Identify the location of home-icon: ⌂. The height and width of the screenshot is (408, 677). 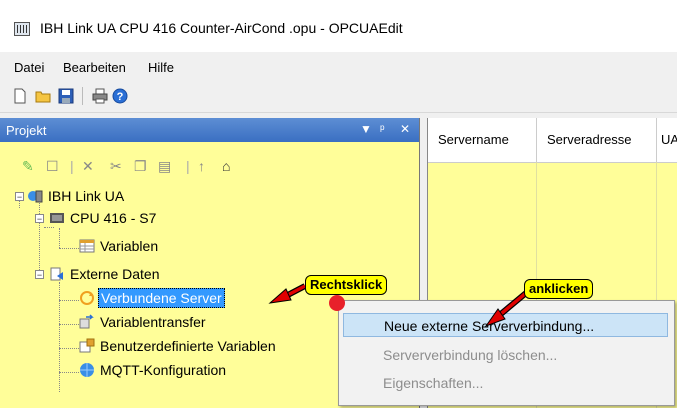
(226, 166).